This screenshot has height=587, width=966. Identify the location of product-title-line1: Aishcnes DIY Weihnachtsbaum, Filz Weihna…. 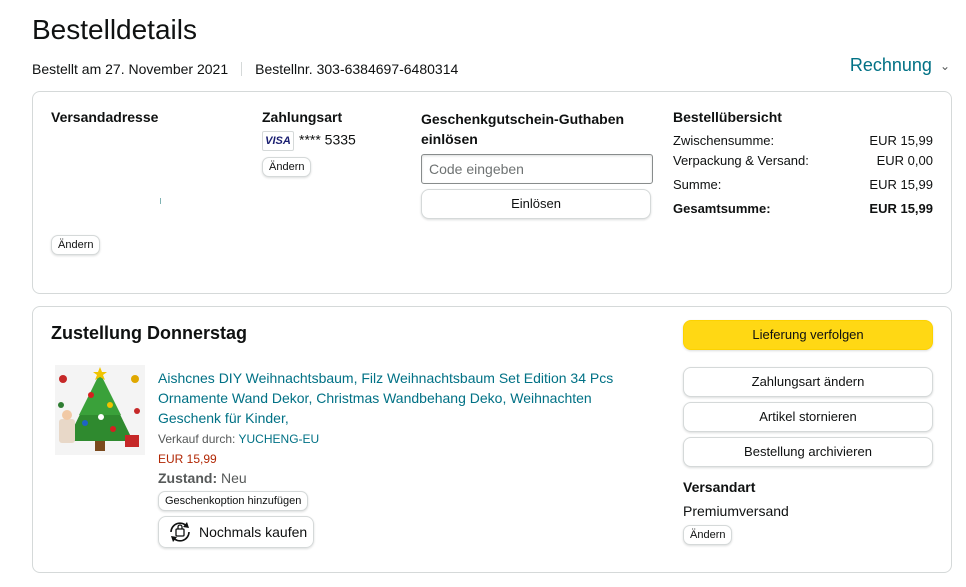
(385, 378).